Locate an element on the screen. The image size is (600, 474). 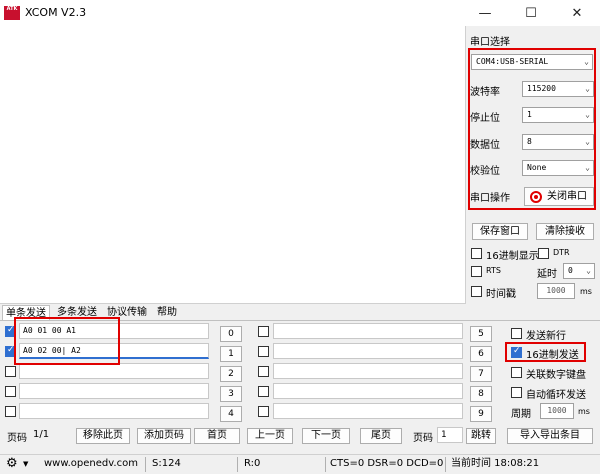
baud-label: 波特率 is located at coordinates (485, 92).